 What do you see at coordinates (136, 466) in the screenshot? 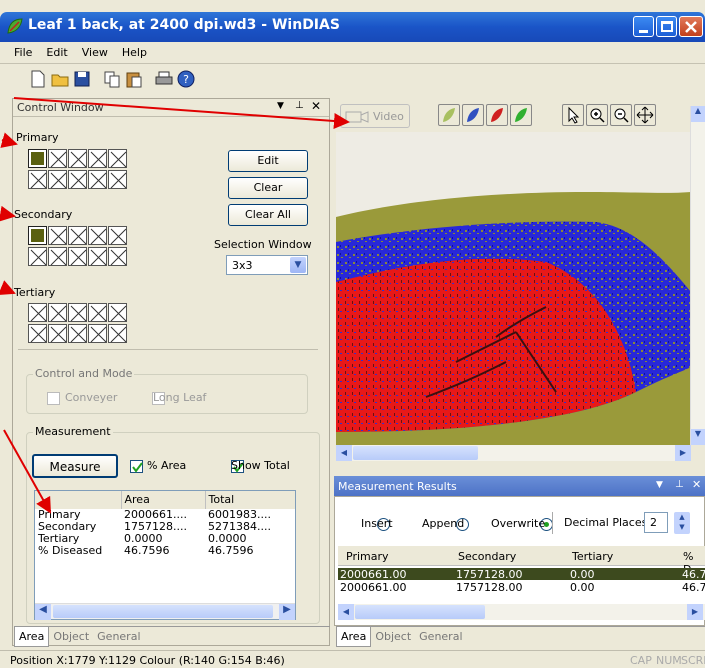
I see `pct-area-checkbox` at bounding box center [136, 466].